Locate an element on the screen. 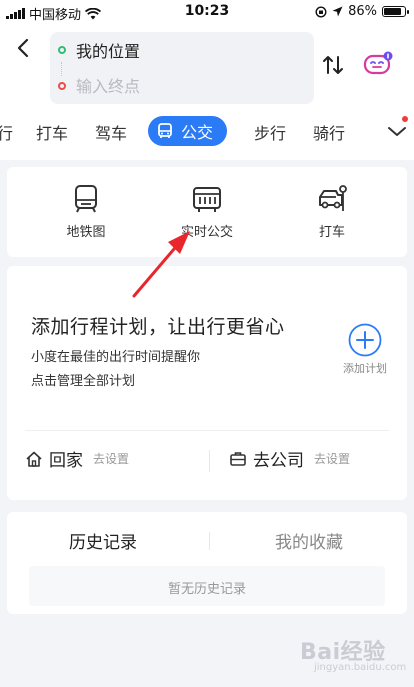 This screenshot has width=414, height=687. tab-bus-label: 公交 is located at coordinates (197, 132).